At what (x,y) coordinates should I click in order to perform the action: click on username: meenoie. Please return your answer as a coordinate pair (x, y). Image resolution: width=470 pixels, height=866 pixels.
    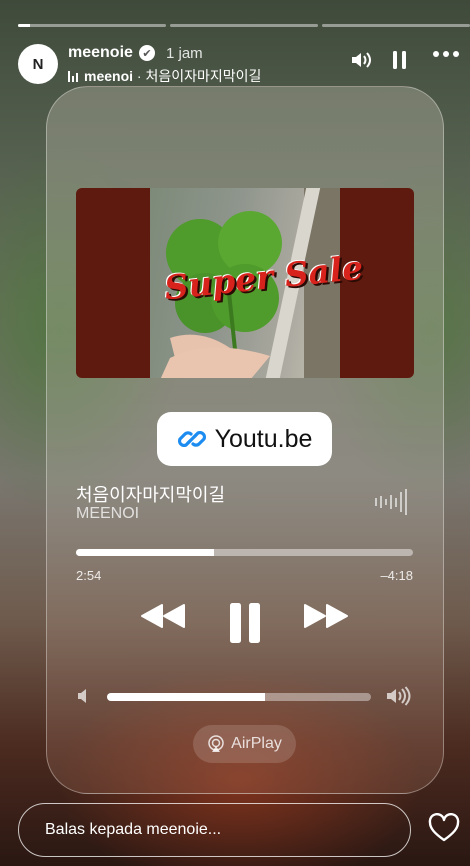
    Looking at the image, I should click on (100, 53).